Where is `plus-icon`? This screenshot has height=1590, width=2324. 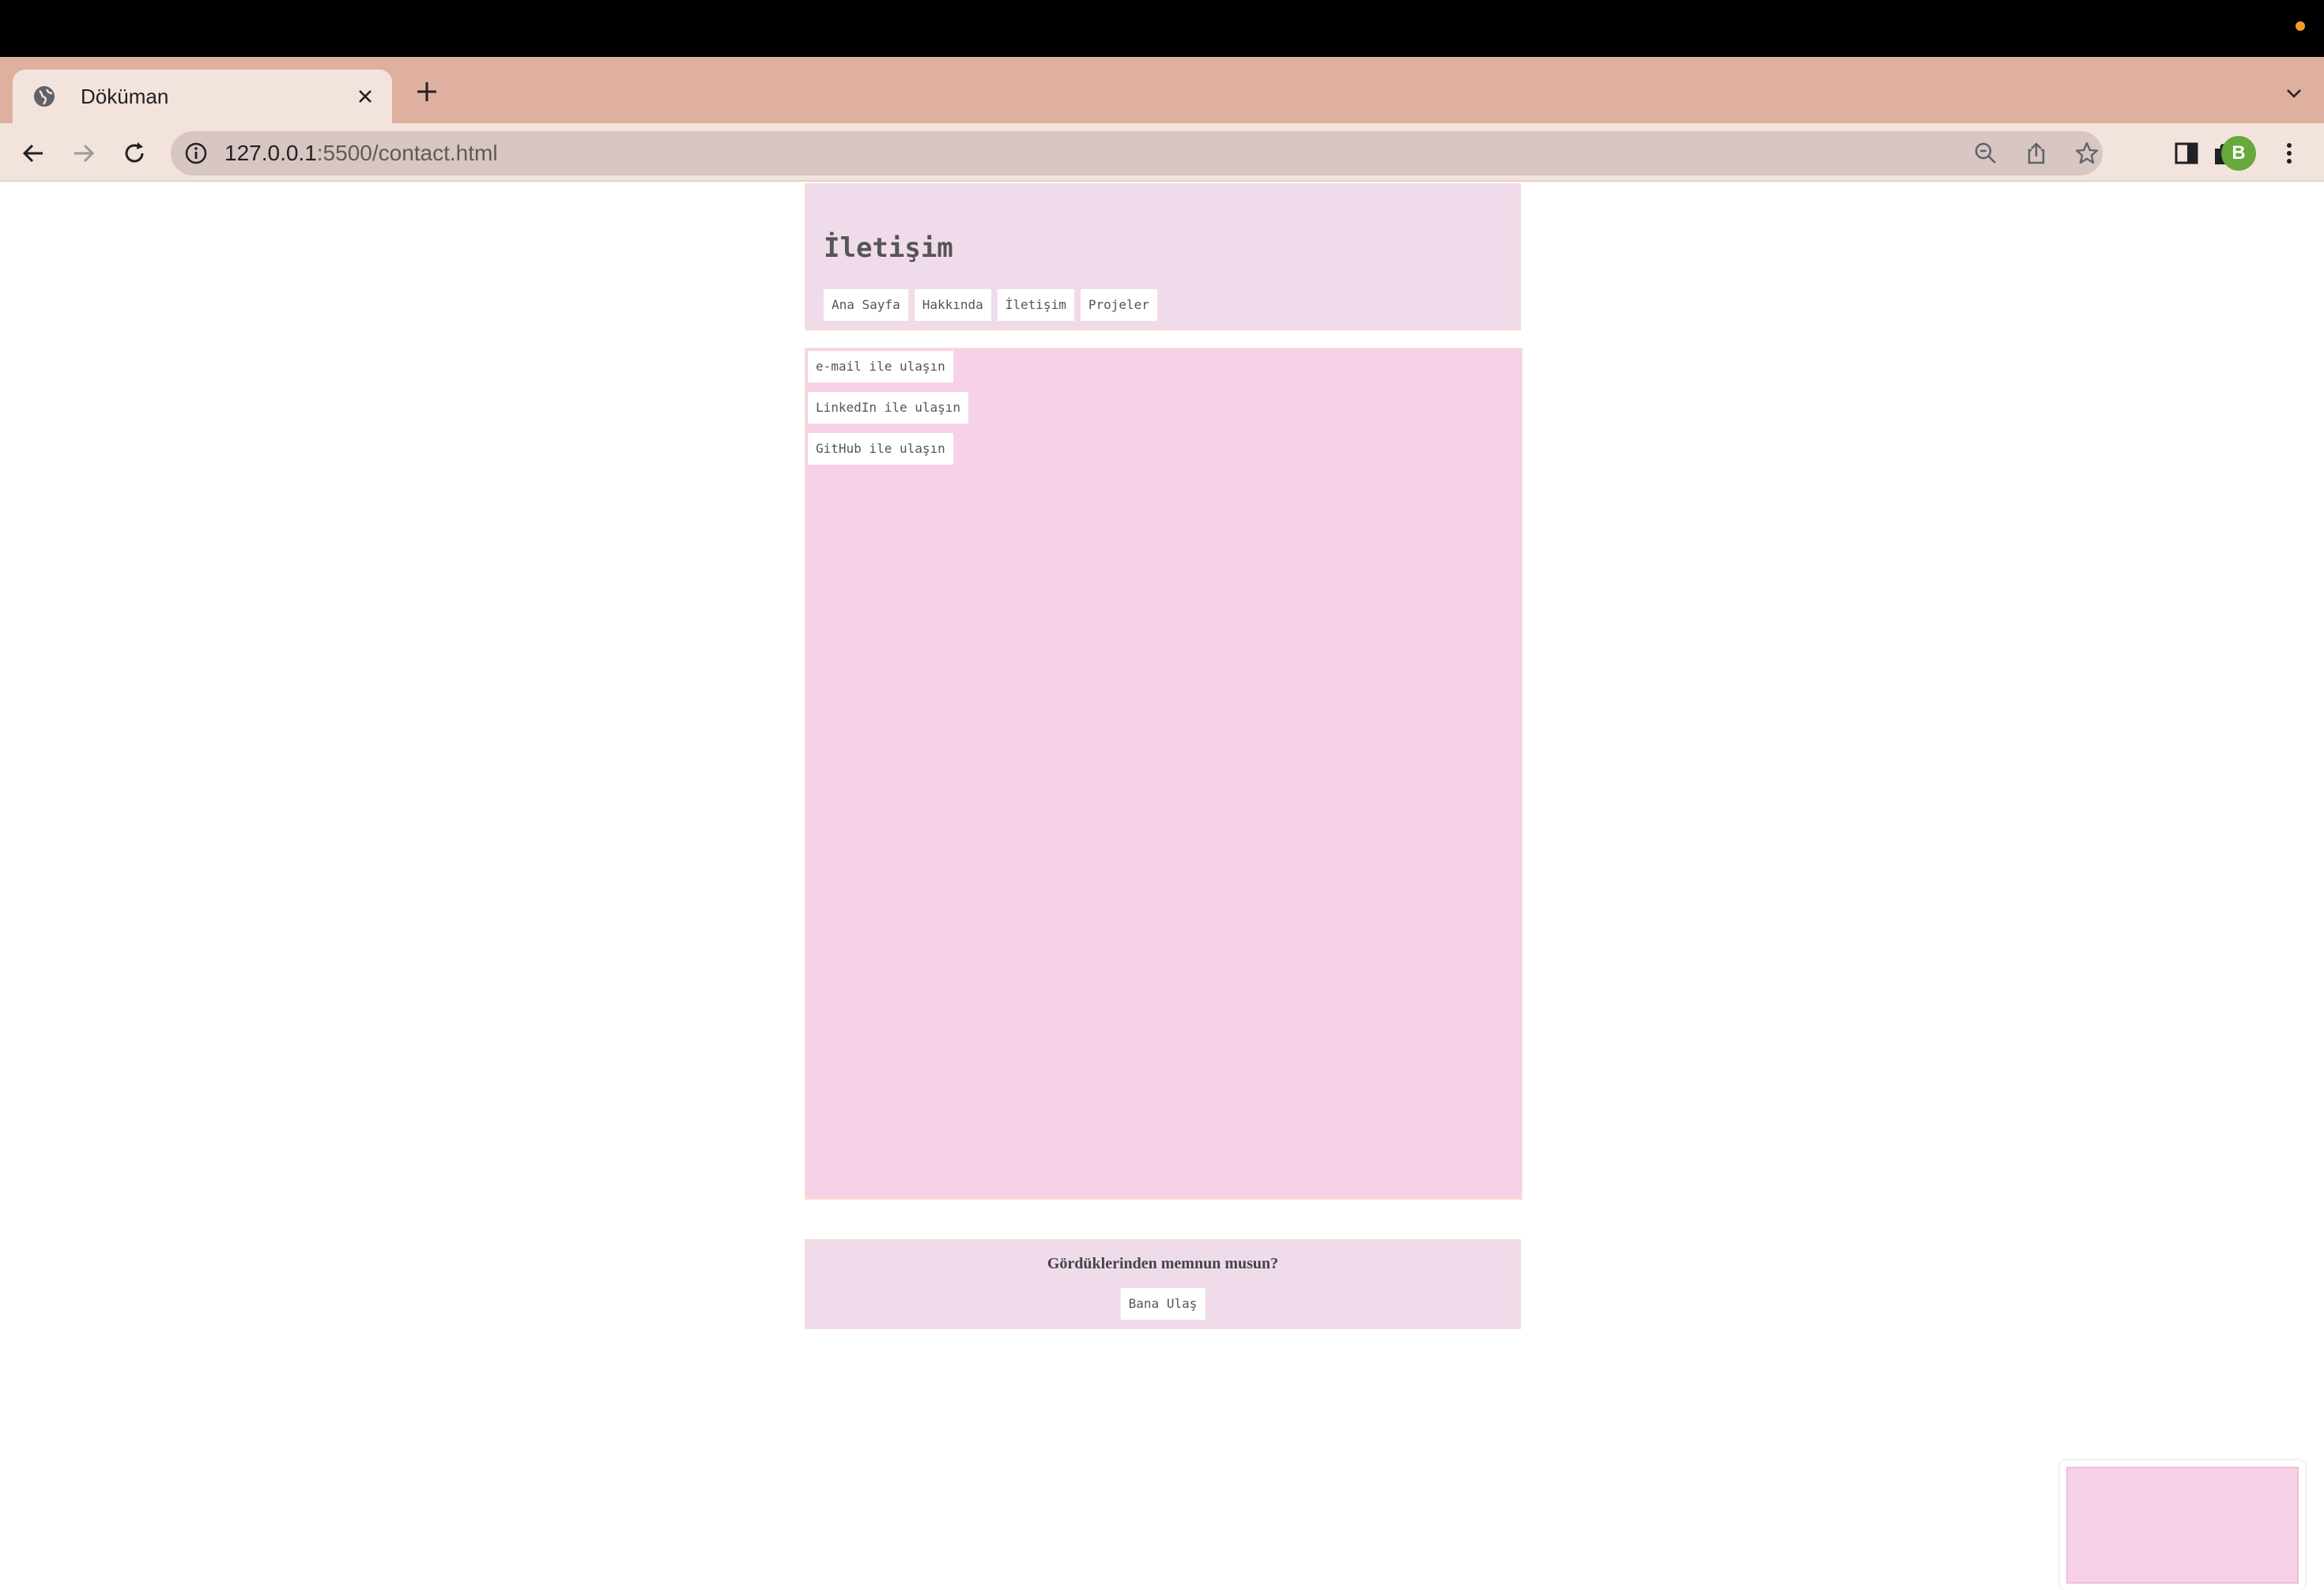
plus-icon is located at coordinates (427, 91).